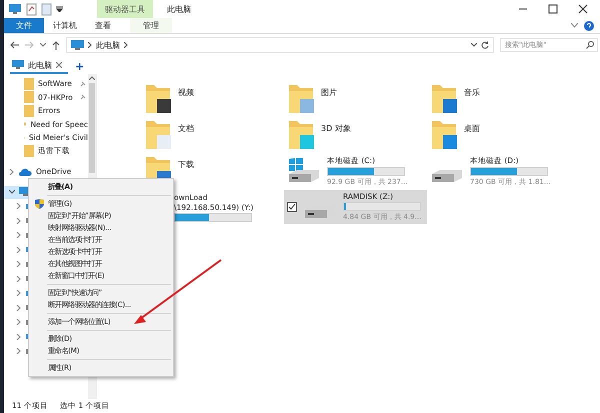 The height and width of the screenshot is (413, 600). What do you see at coordinates (292, 207) in the screenshot?
I see `checkbox-icon` at bounding box center [292, 207].